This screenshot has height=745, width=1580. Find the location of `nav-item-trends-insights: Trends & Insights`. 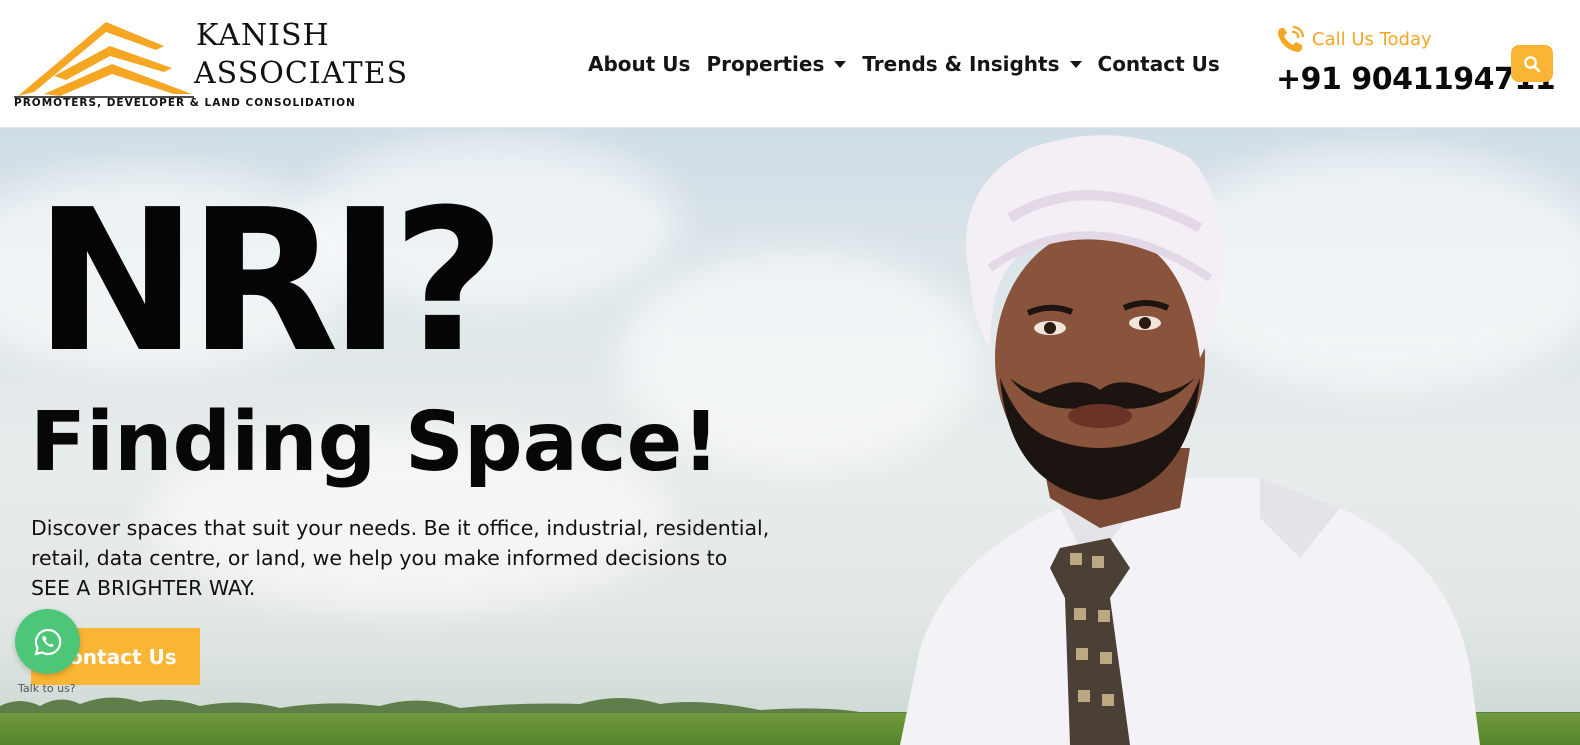

nav-item-trends-insights: Trends & Insights is located at coordinates (972, 64).